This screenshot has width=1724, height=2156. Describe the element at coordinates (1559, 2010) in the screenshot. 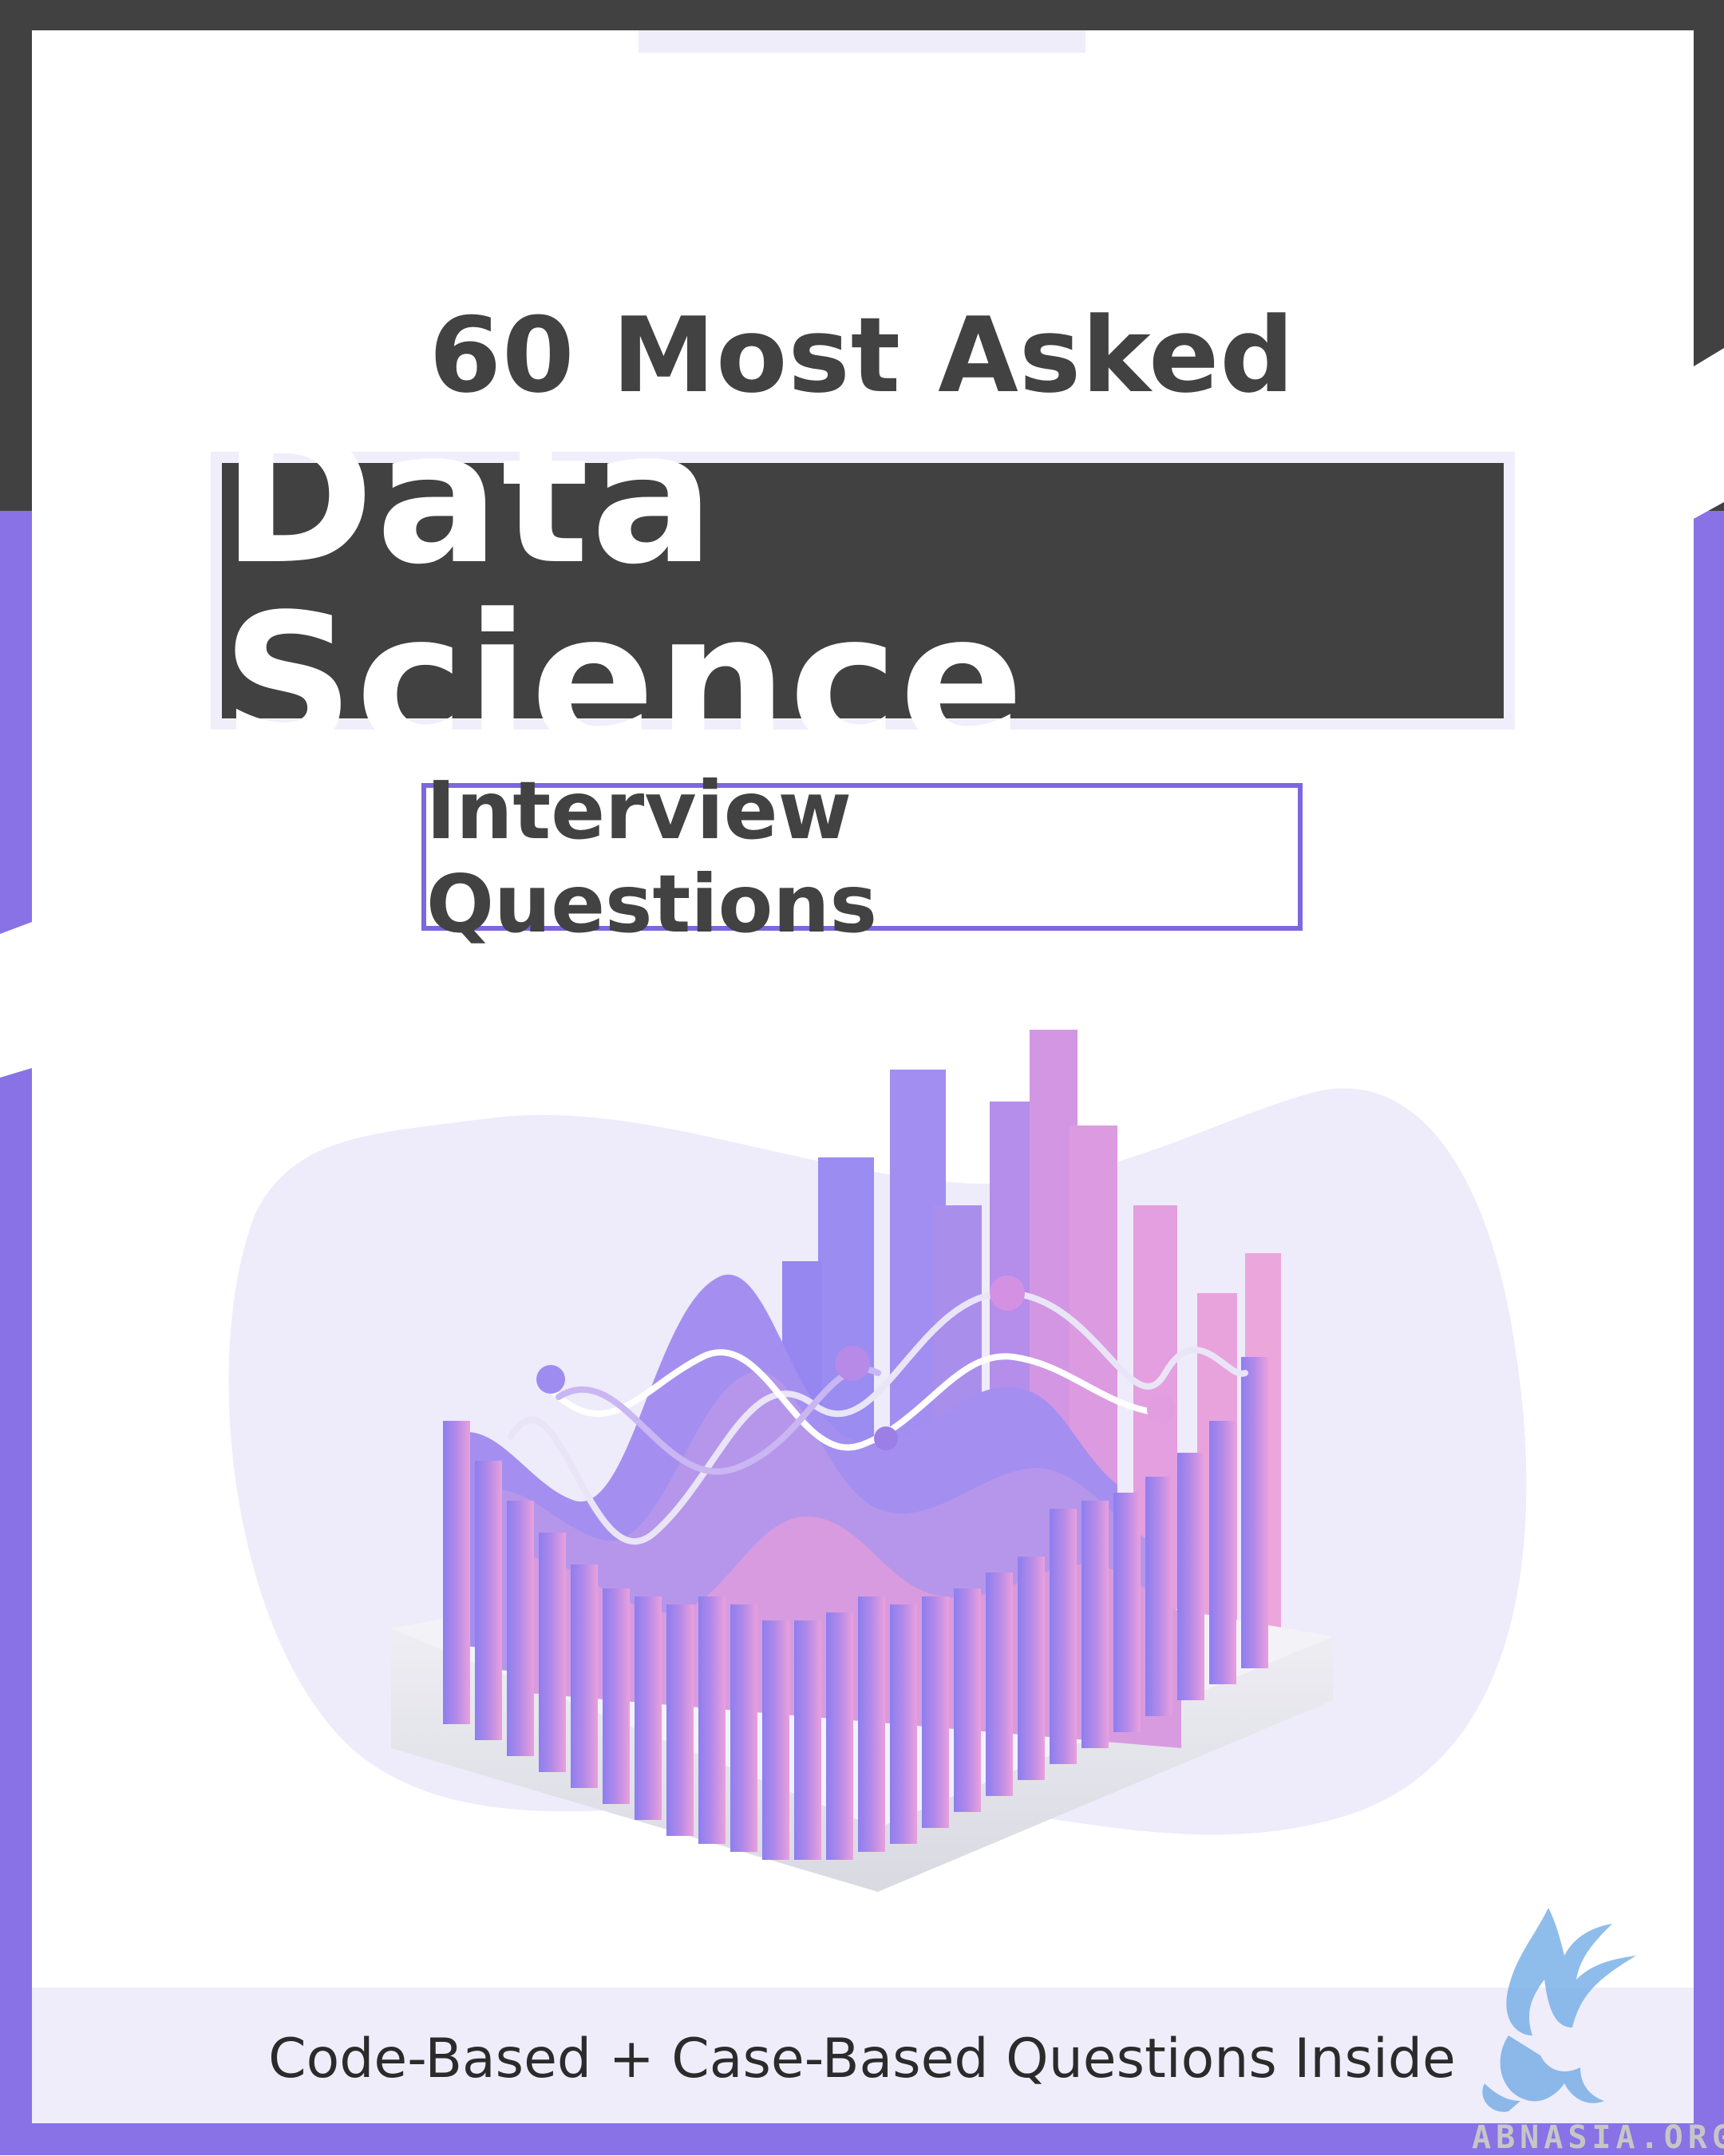

I see `griffin-logo-icon` at that location.